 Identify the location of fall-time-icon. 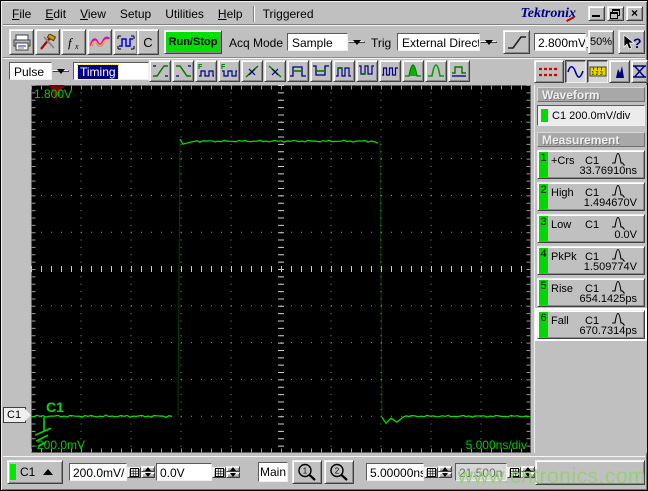
(183, 71).